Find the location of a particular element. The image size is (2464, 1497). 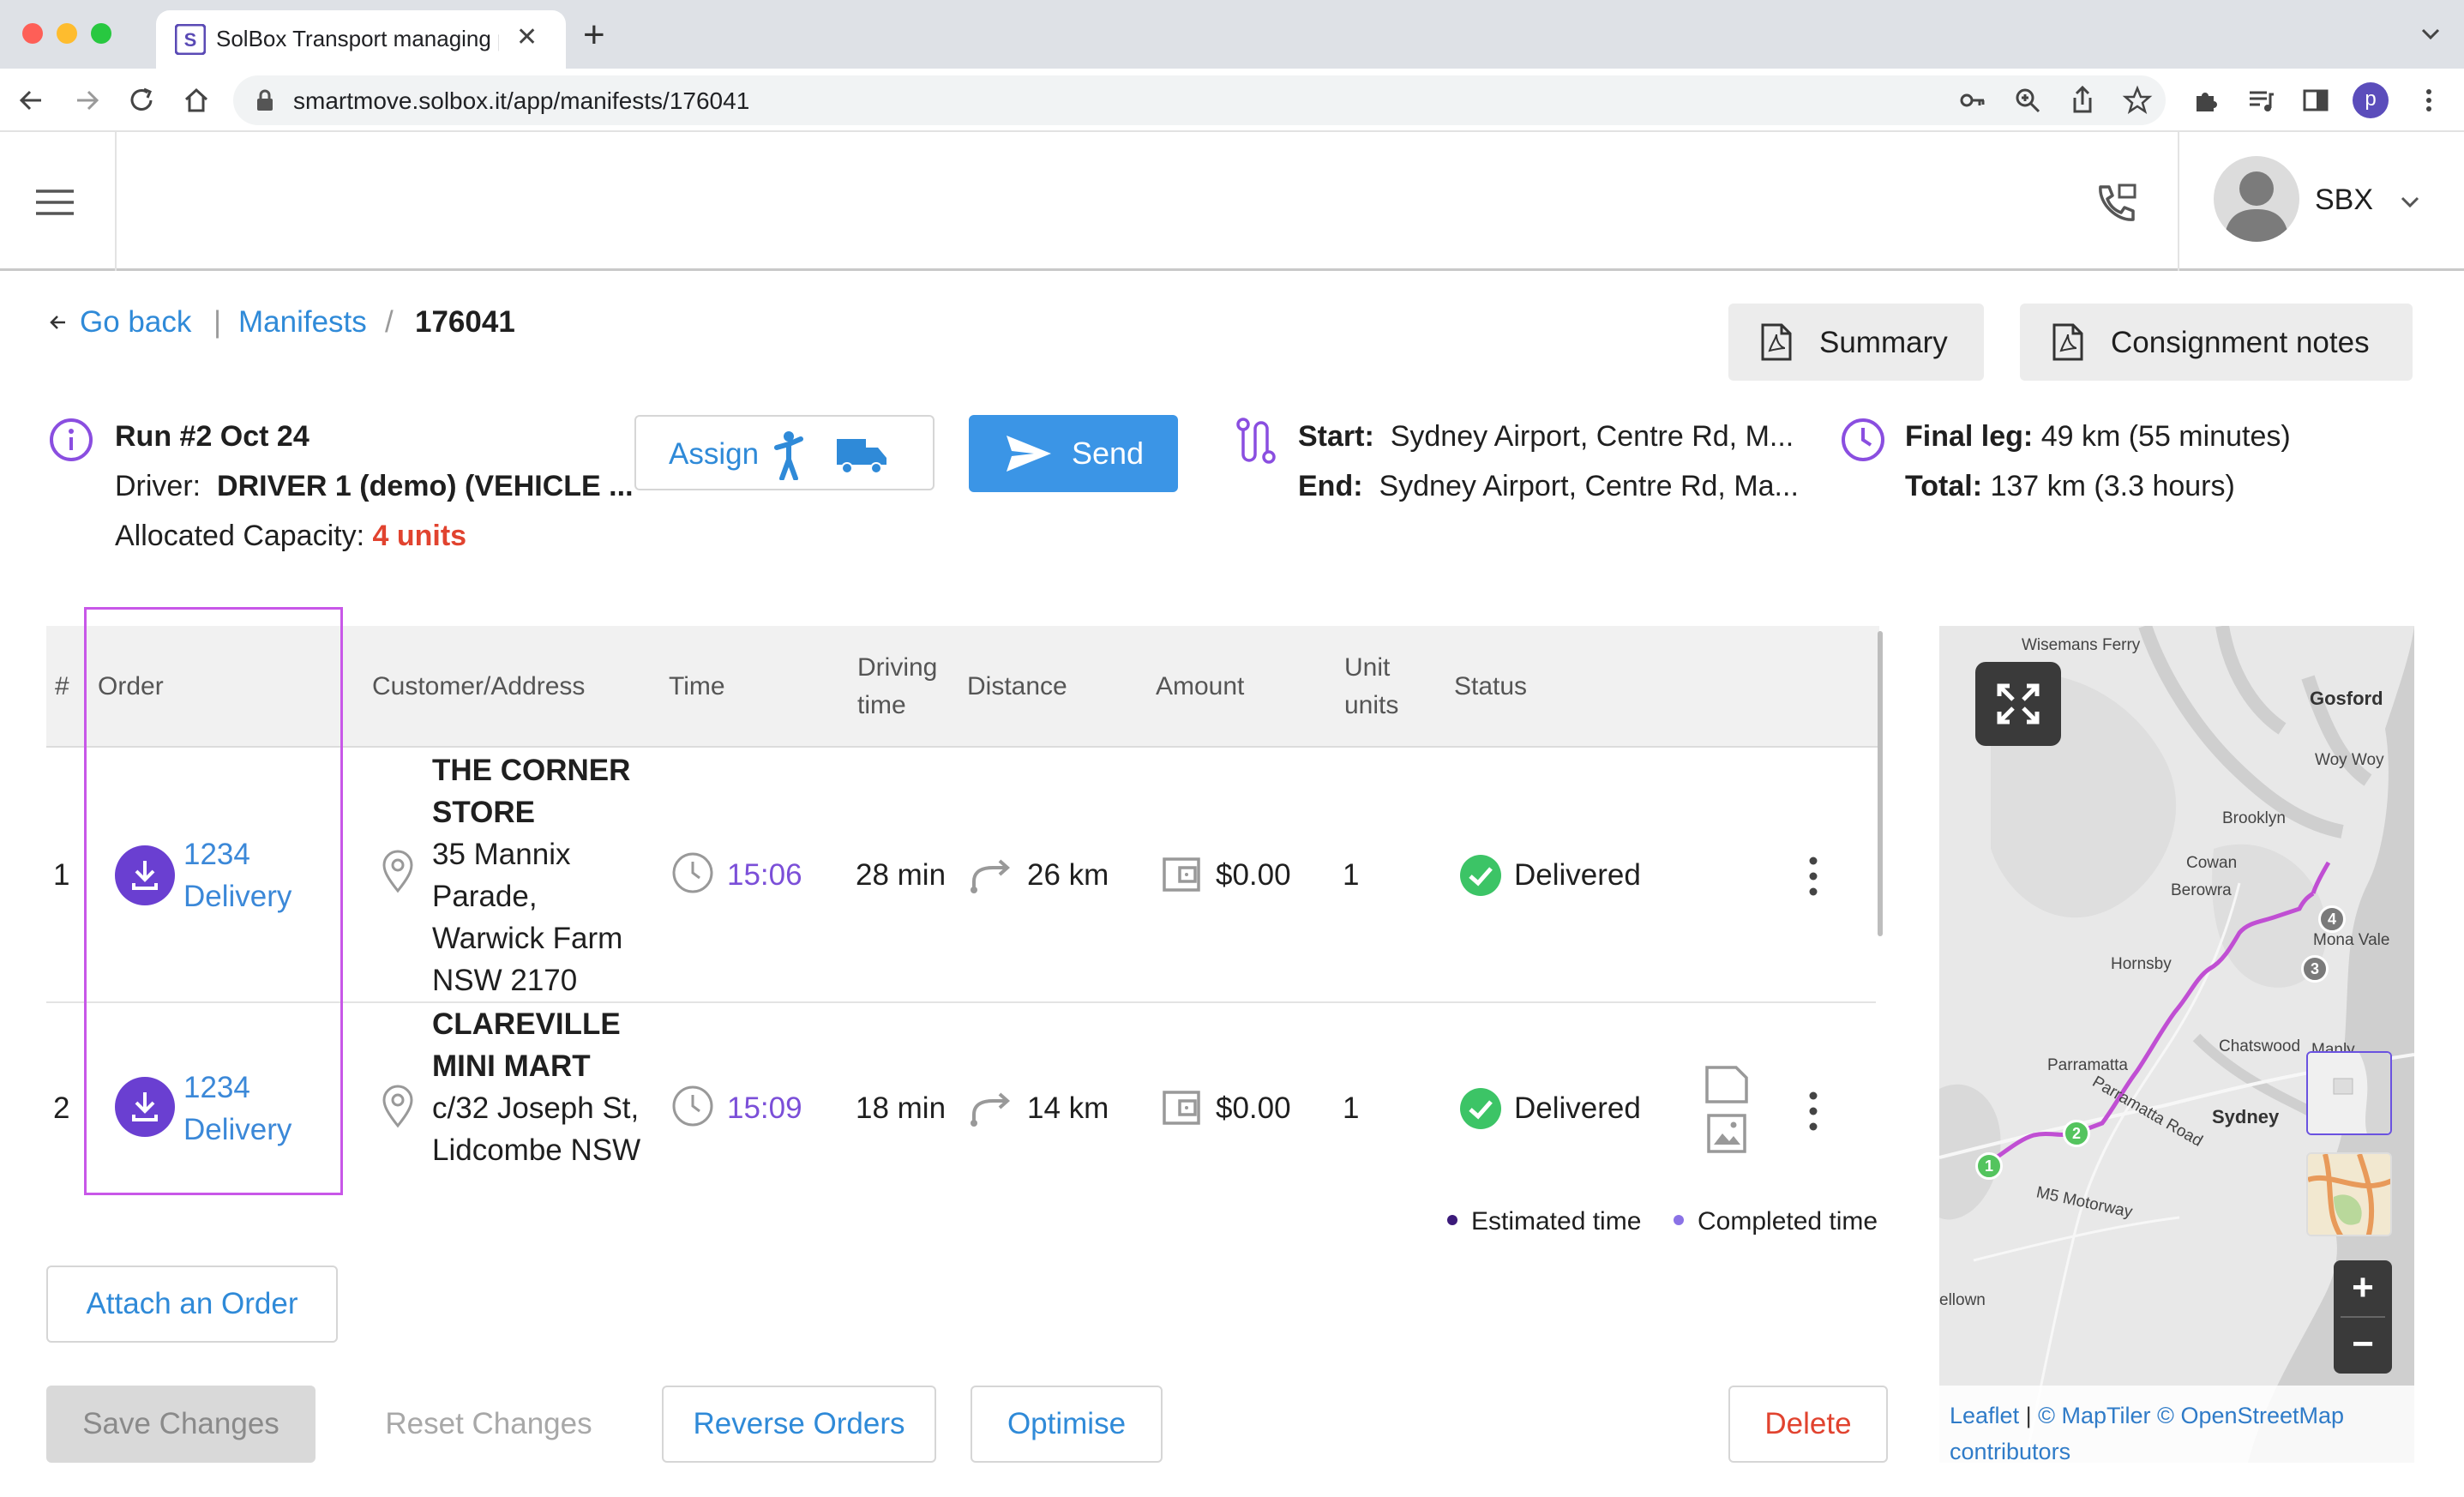

window-close-button is located at coordinates (32, 33).